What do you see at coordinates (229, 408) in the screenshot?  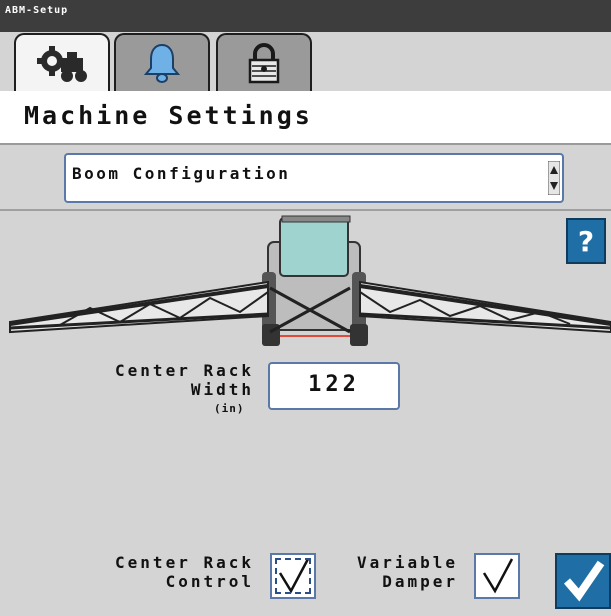 I see `center-rack-width-unit: (in)` at bounding box center [229, 408].